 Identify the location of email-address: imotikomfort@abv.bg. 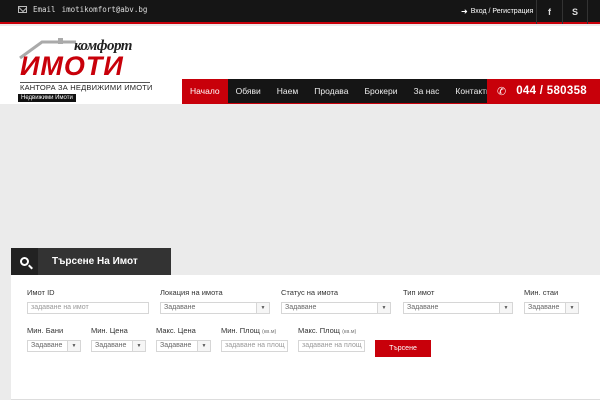
(105, 9).